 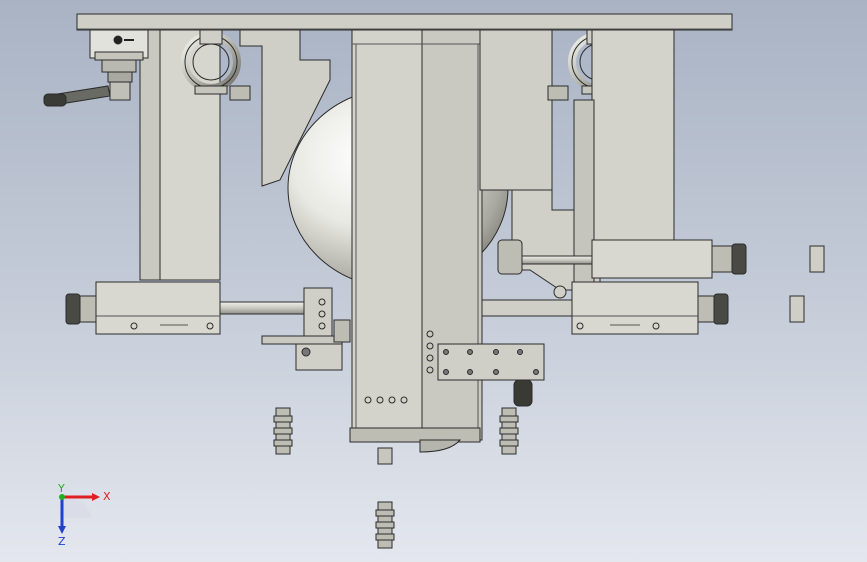 I want to click on loose-block-upper, so click(x=817, y=259).